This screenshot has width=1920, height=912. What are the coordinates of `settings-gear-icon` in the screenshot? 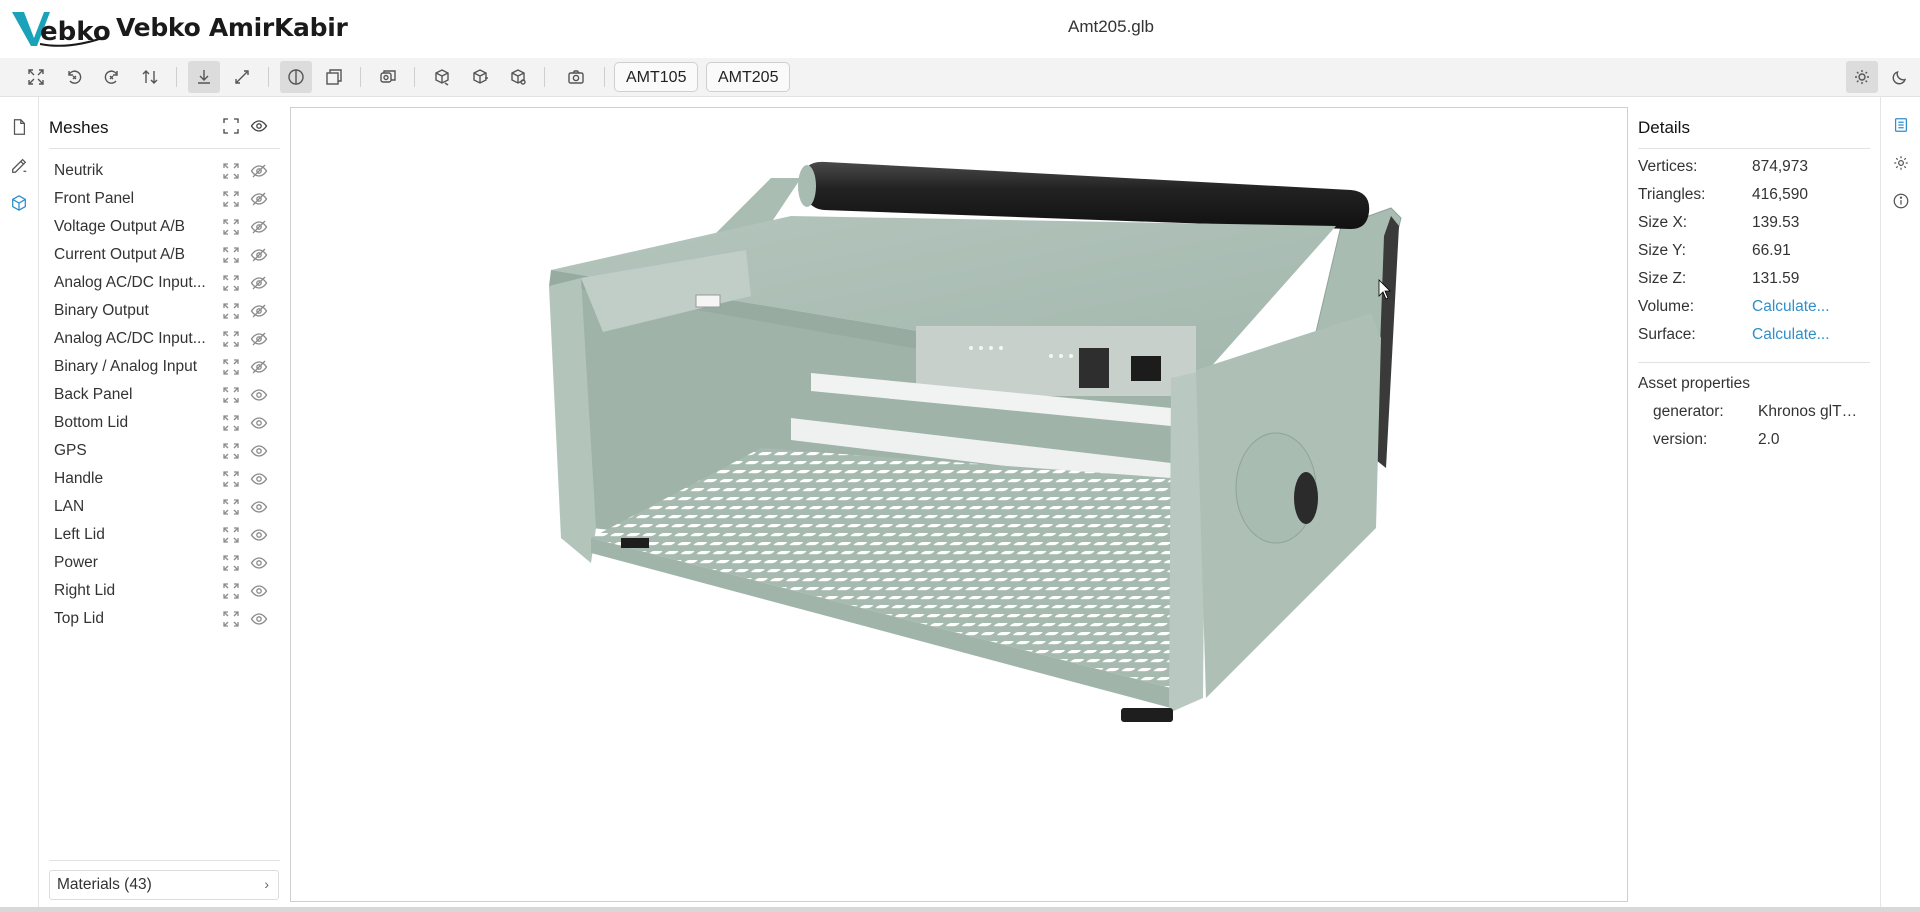 It's located at (1901, 163).